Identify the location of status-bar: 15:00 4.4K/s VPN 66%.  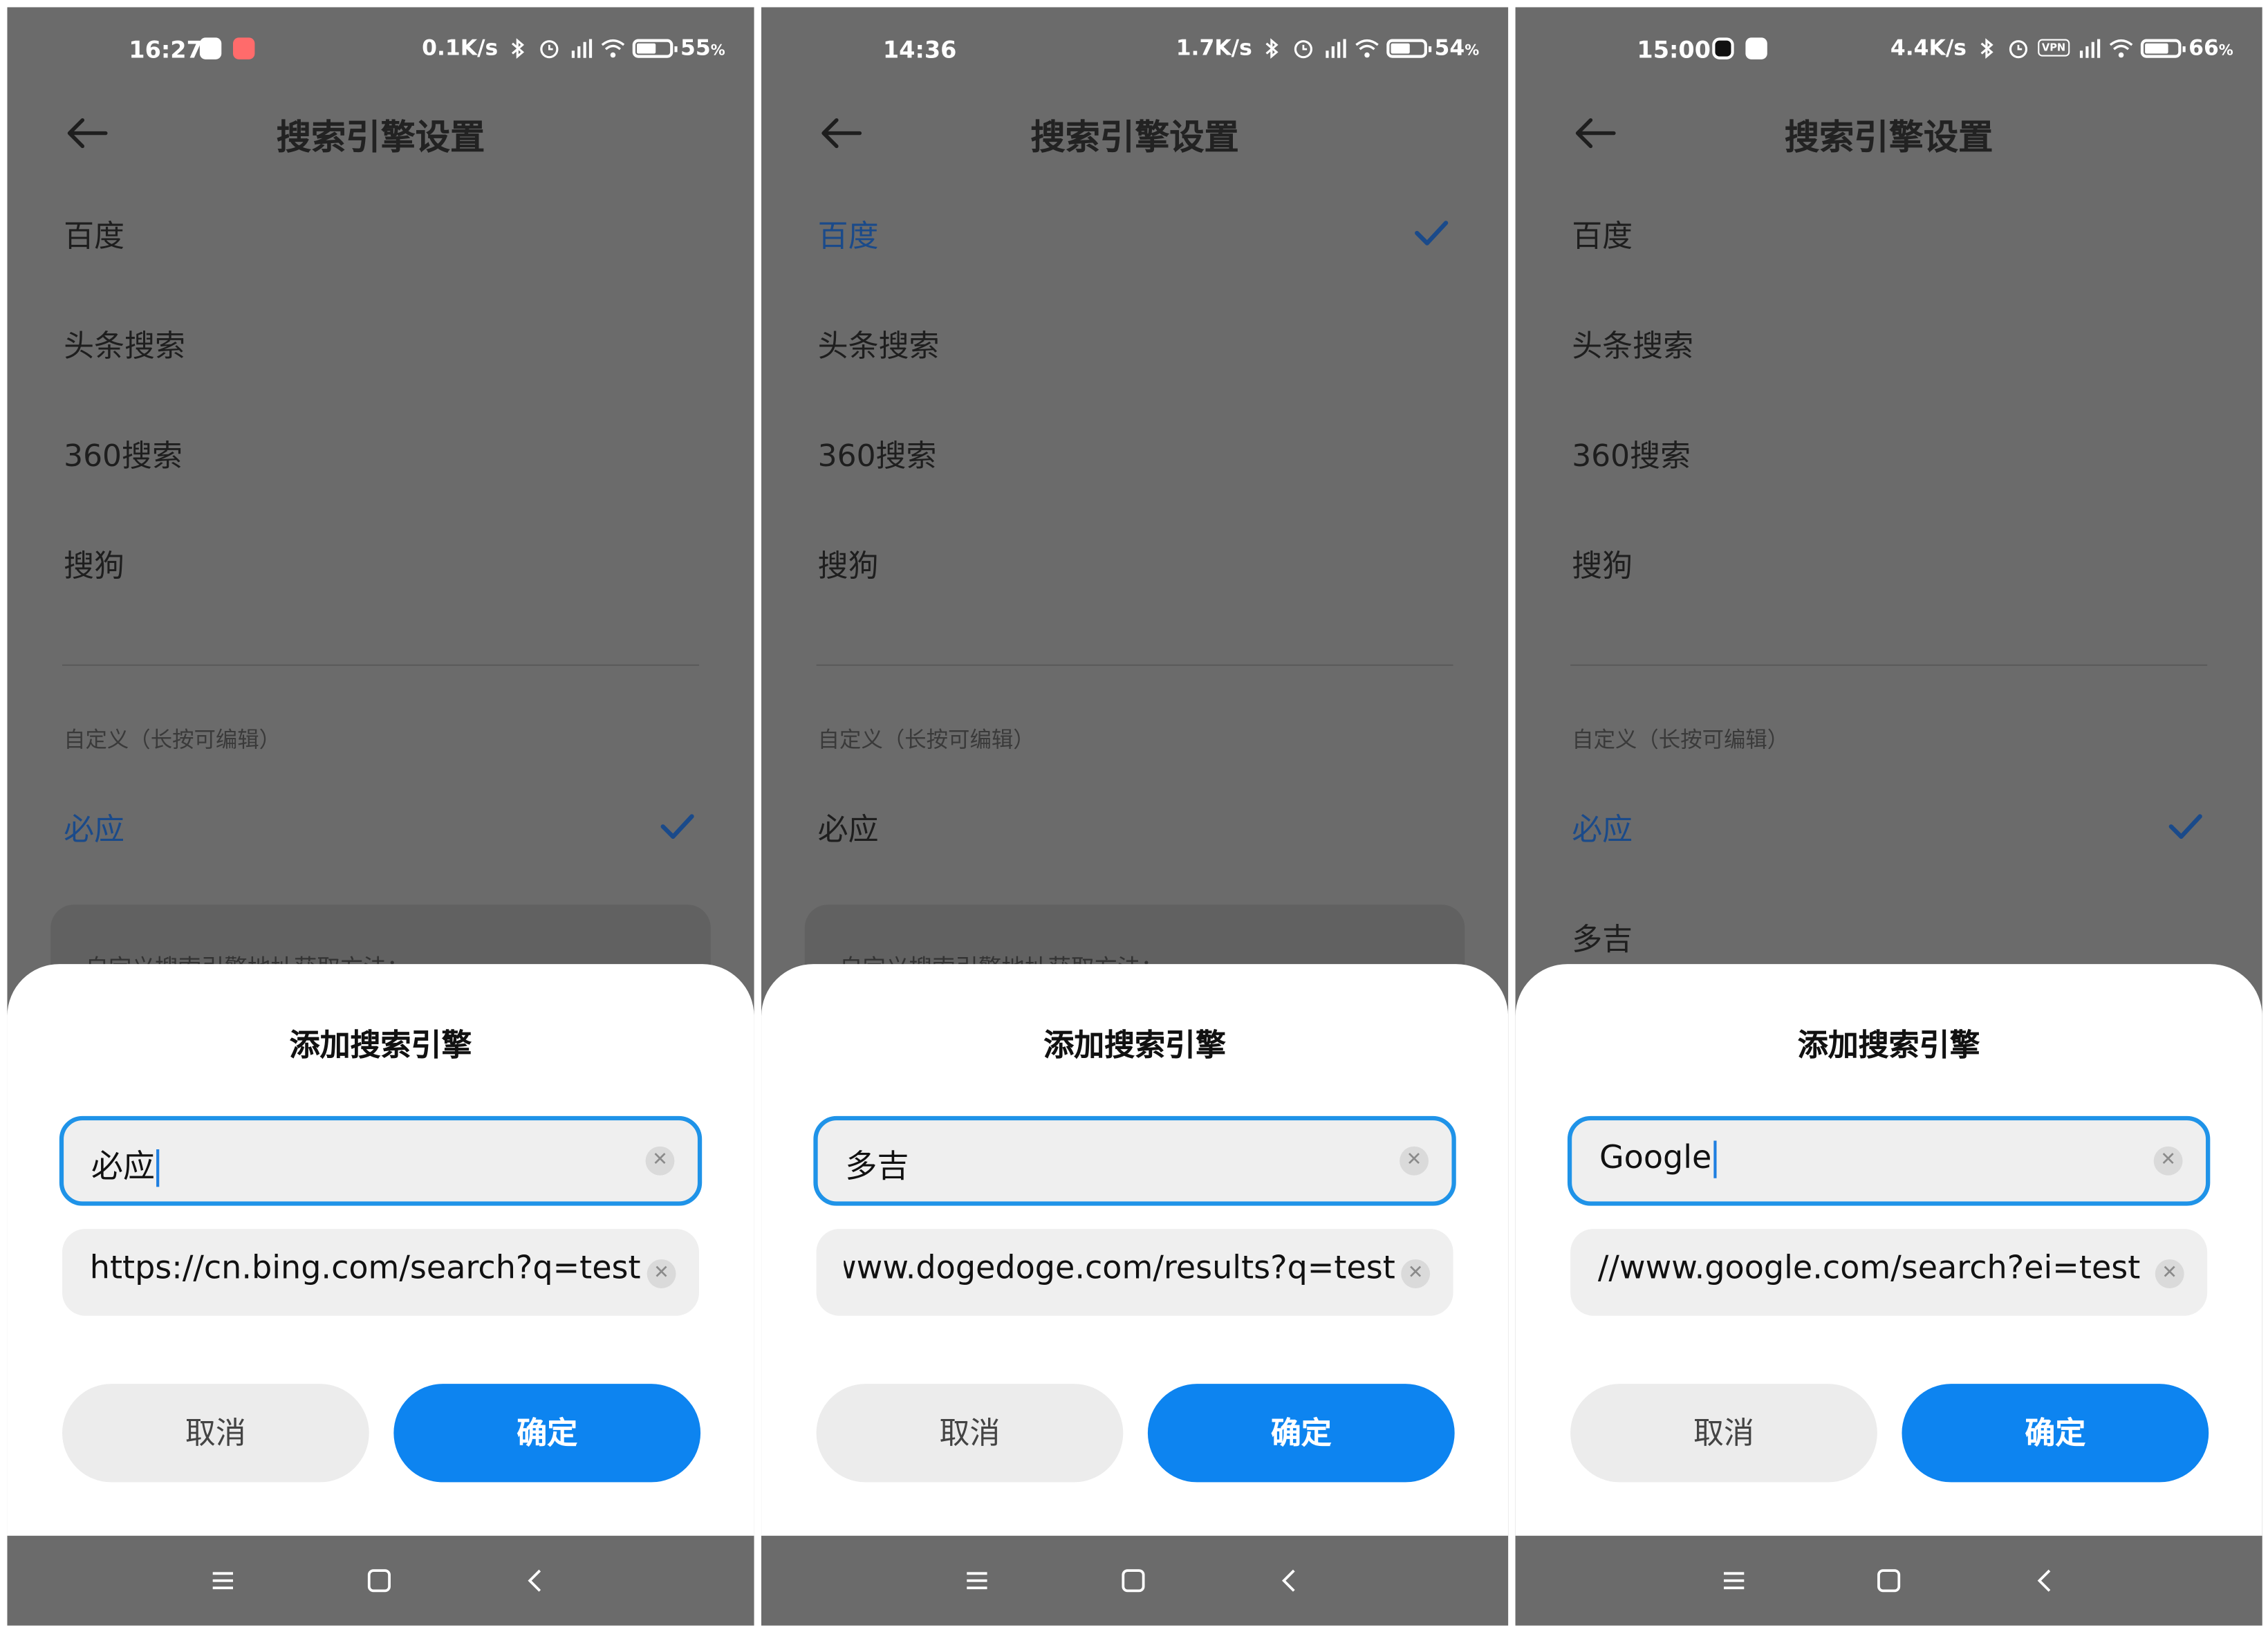
(1889, 50).